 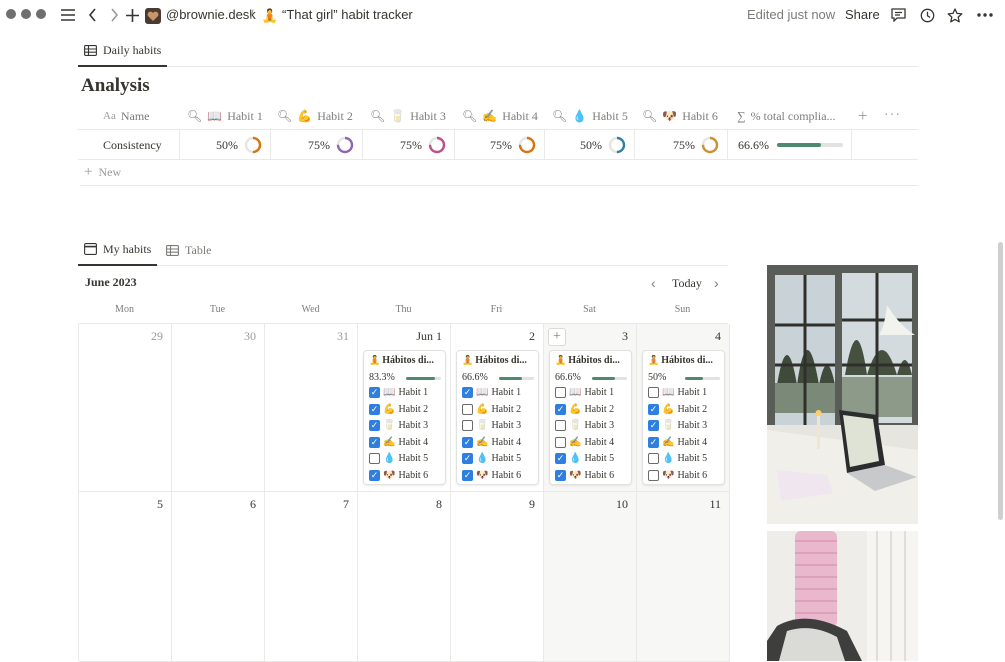 I want to click on habit-checkbox-row: 💧 Habit 5, so click(x=398, y=458).